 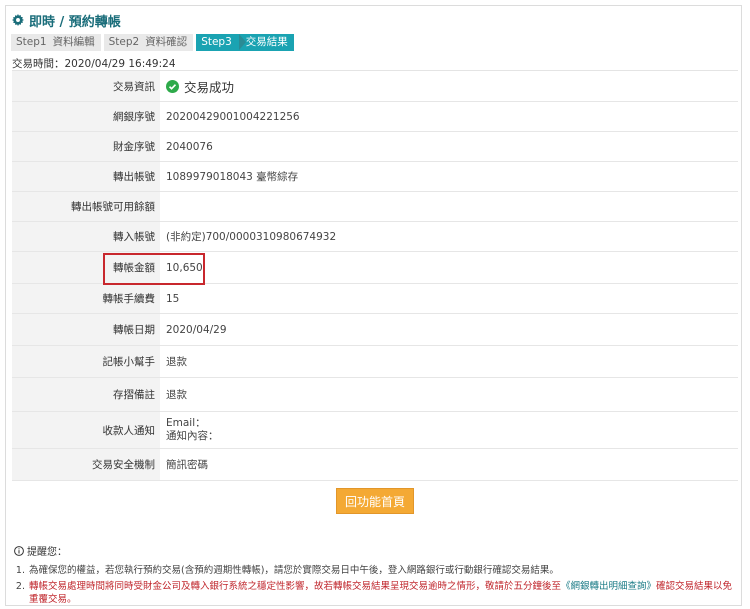 What do you see at coordinates (86, 361) in the screenshot?
I see `row-label: 記帳小幫手` at bounding box center [86, 361].